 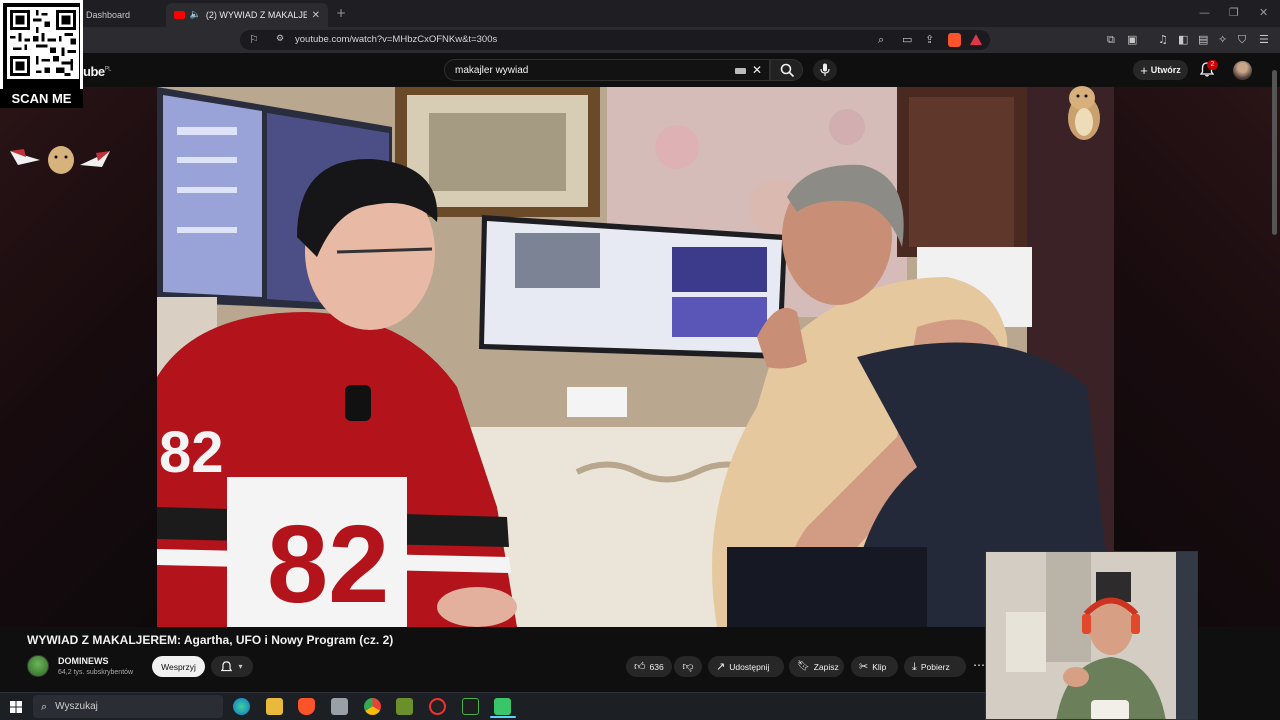 I want to click on windows-start-icon, so click(x=16, y=706).